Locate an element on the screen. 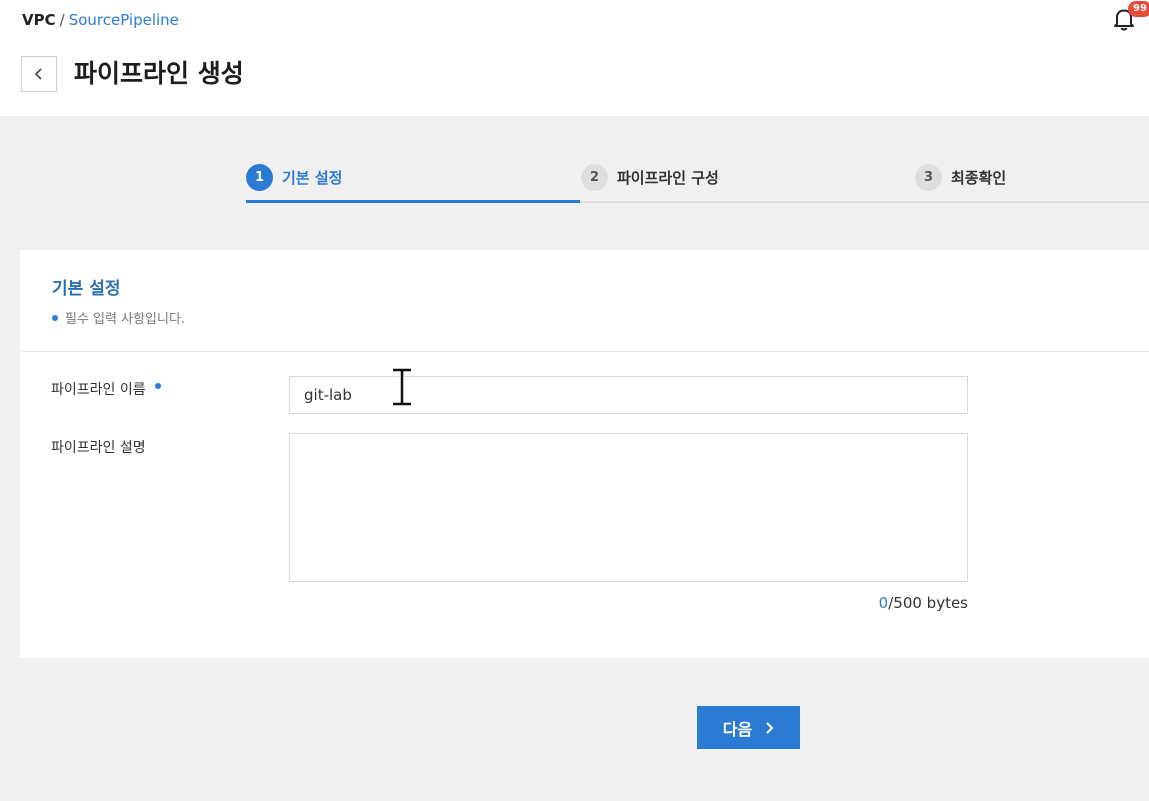  chevron-right-icon is located at coordinates (770, 727).